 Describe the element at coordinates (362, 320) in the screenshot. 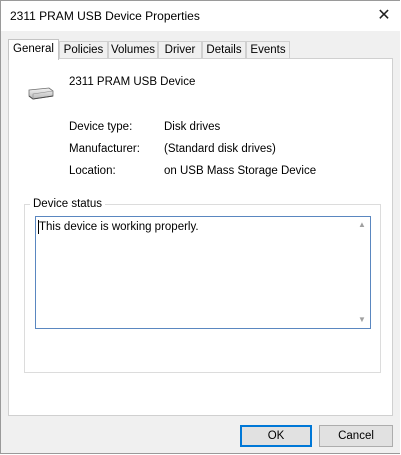

I see `scroll-down-icon: ▼` at that location.